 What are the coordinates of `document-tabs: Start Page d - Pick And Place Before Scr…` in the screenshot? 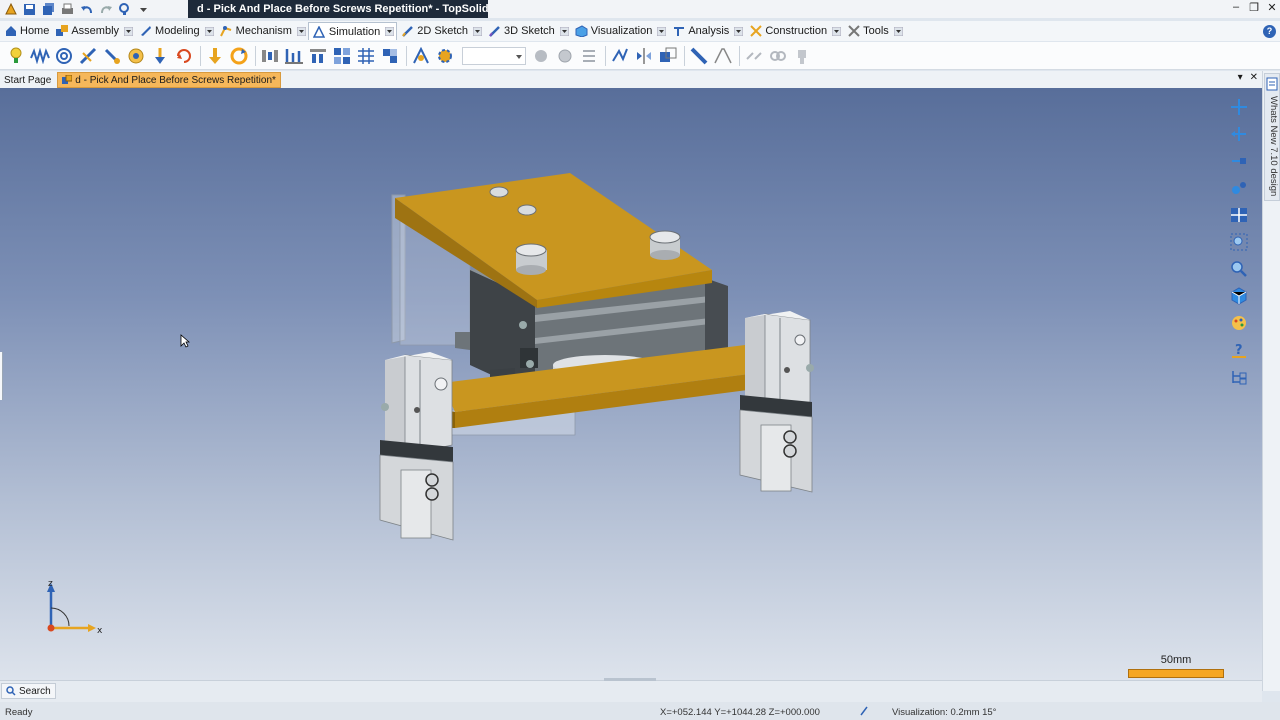 It's located at (631, 79).